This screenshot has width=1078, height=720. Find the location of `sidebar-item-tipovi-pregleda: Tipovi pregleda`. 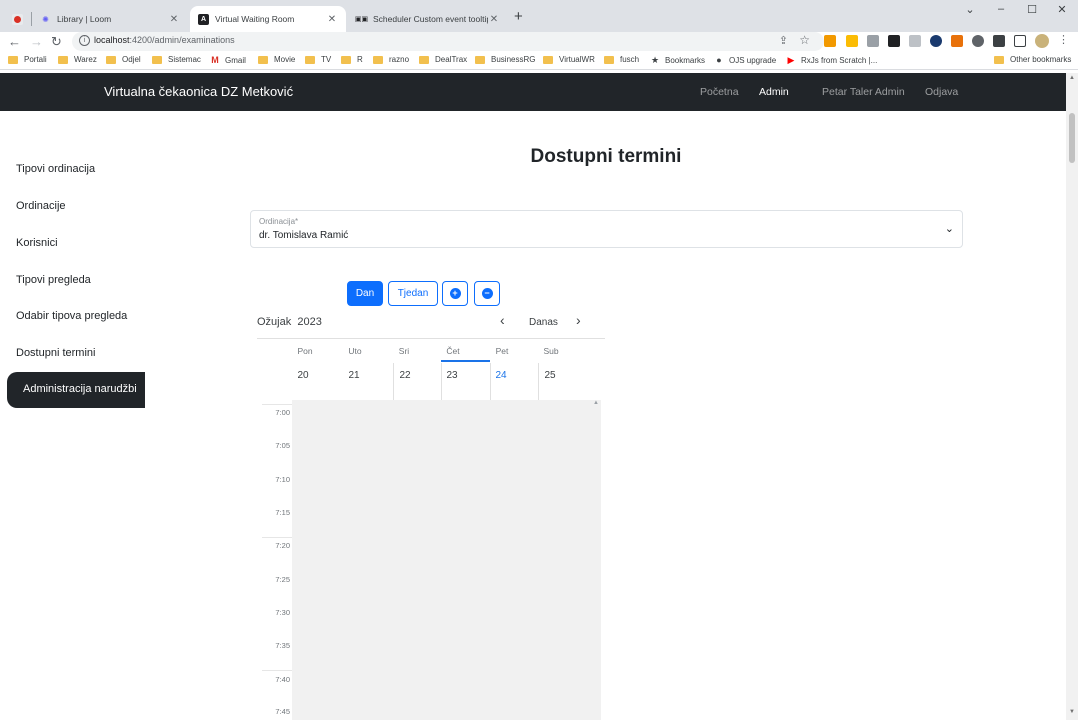

sidebar-item-tipovi-pregleda: Tipovi pregleda is located at coordinates (53, 280).